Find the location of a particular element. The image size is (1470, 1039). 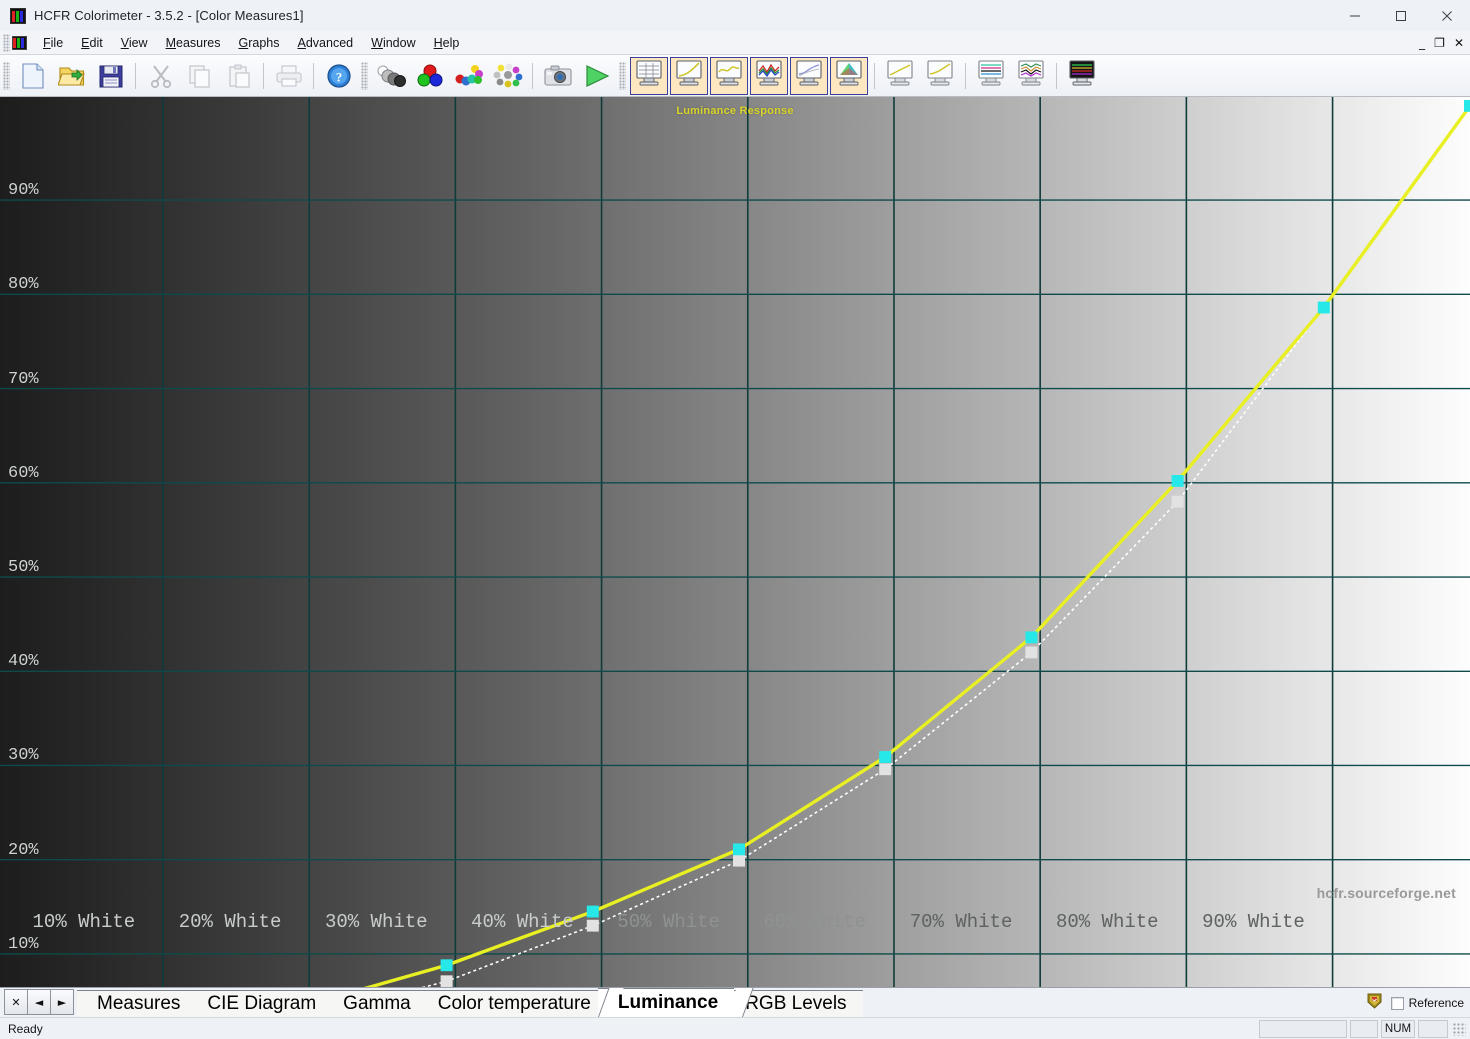

tab-nav-buttons: ✕ ◄ ► is located at coordinates (39, 1002).